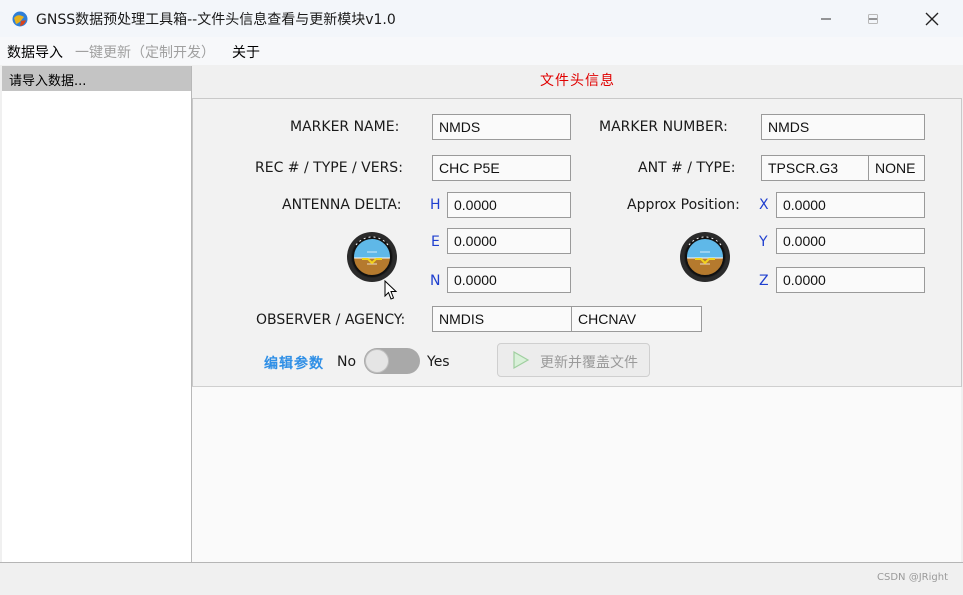  What do you see at coordinates (509, 205) in the screenshot?
I see `antenna-delta-h-field: 0.0000` at bounding box center [509, 205].